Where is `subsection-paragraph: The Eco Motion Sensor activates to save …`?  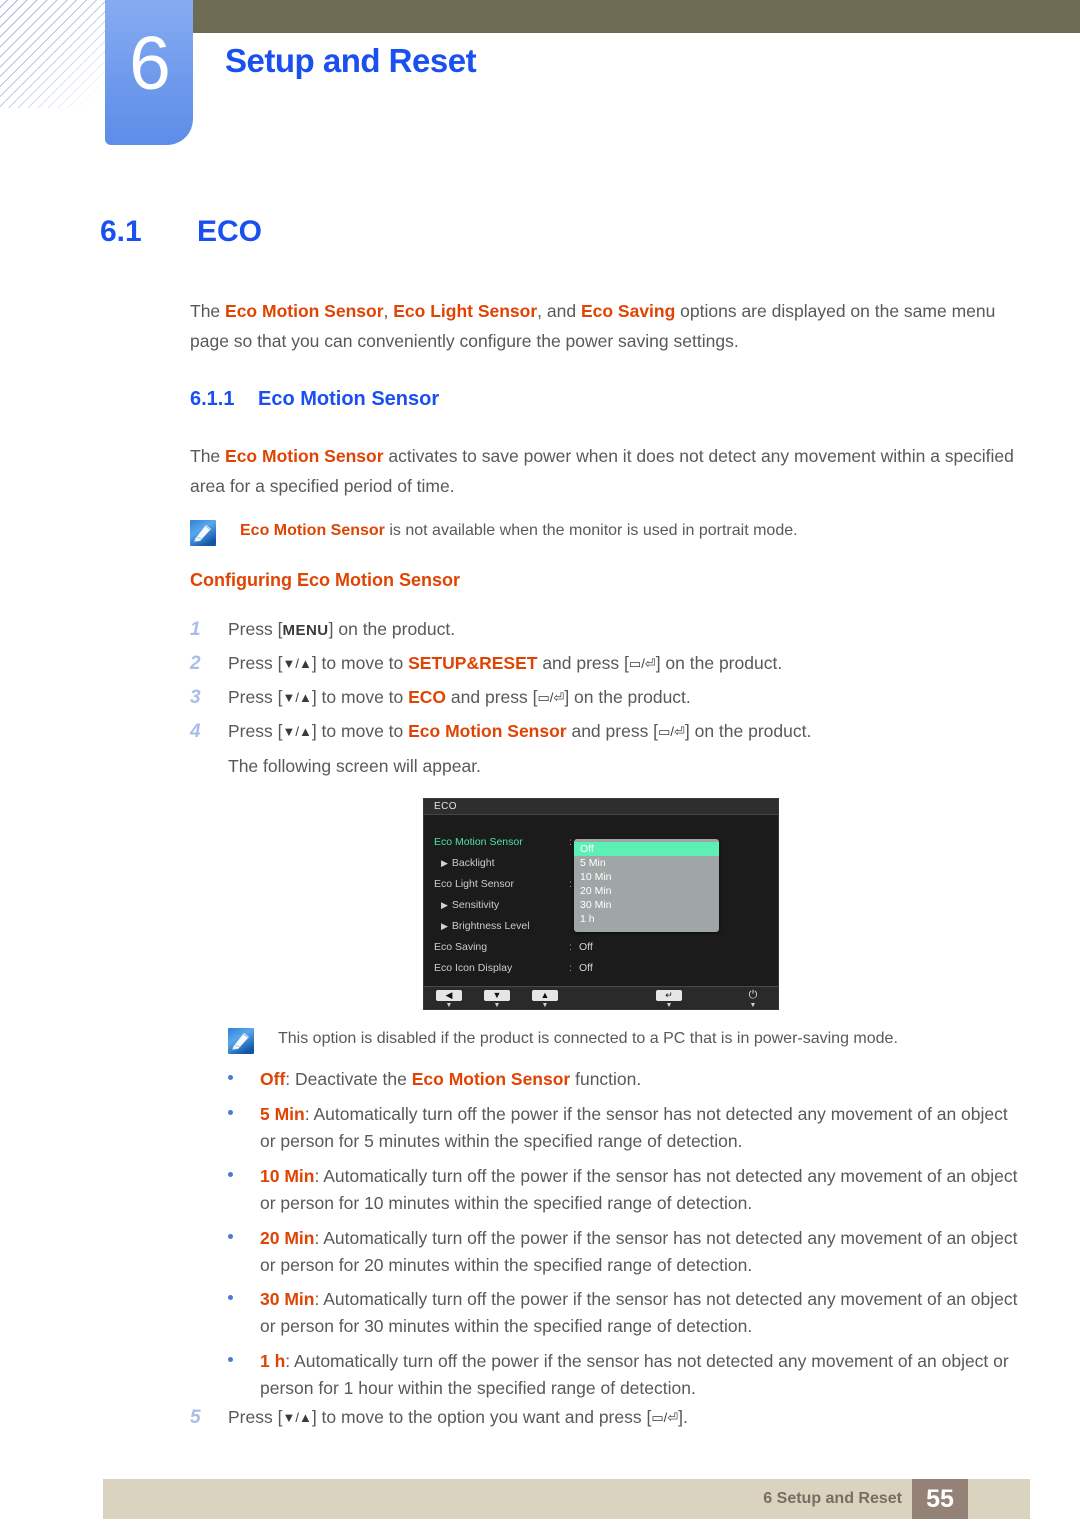 subsection-paragraph: The Eco Motion Sensor activates to save … is located at coordinates (605, 471).